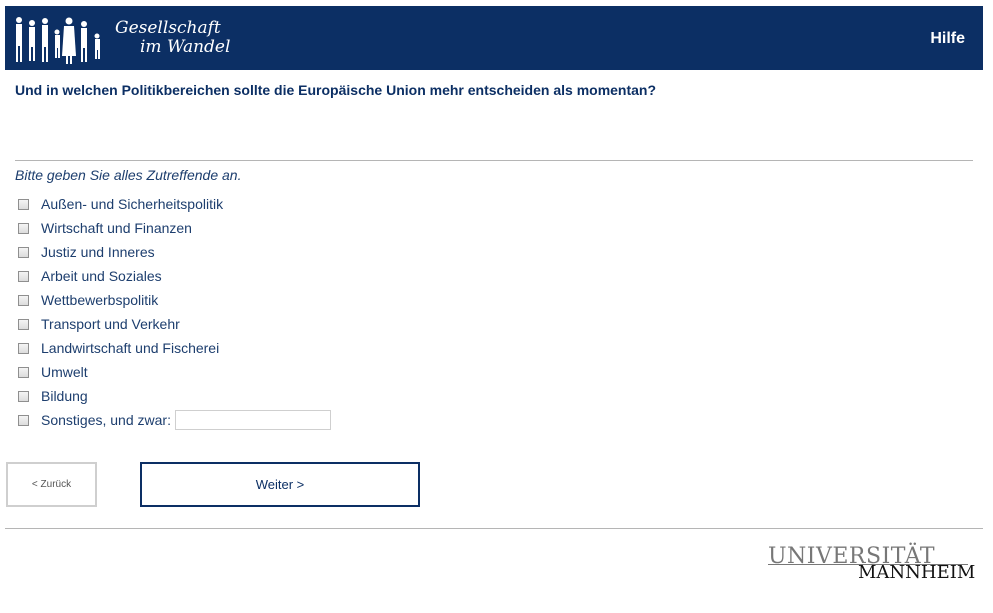 The height and width of the screenshot is (613, 993). Describe the element at coordinates (132, 204) in the screenshot. I see `option-label: Außen- und Sicherheitspolitik` at that location.